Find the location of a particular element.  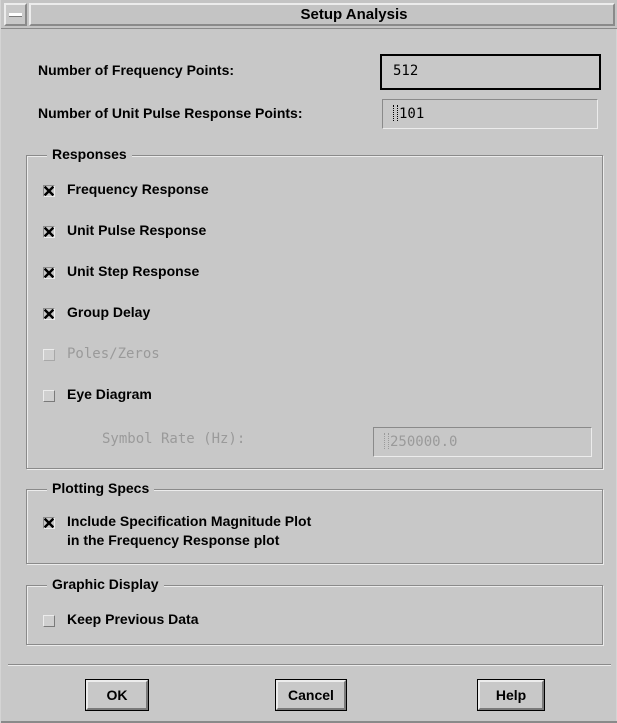

keep-previous-data-label: Keep Previous Data is located at coordinates (133, 619).